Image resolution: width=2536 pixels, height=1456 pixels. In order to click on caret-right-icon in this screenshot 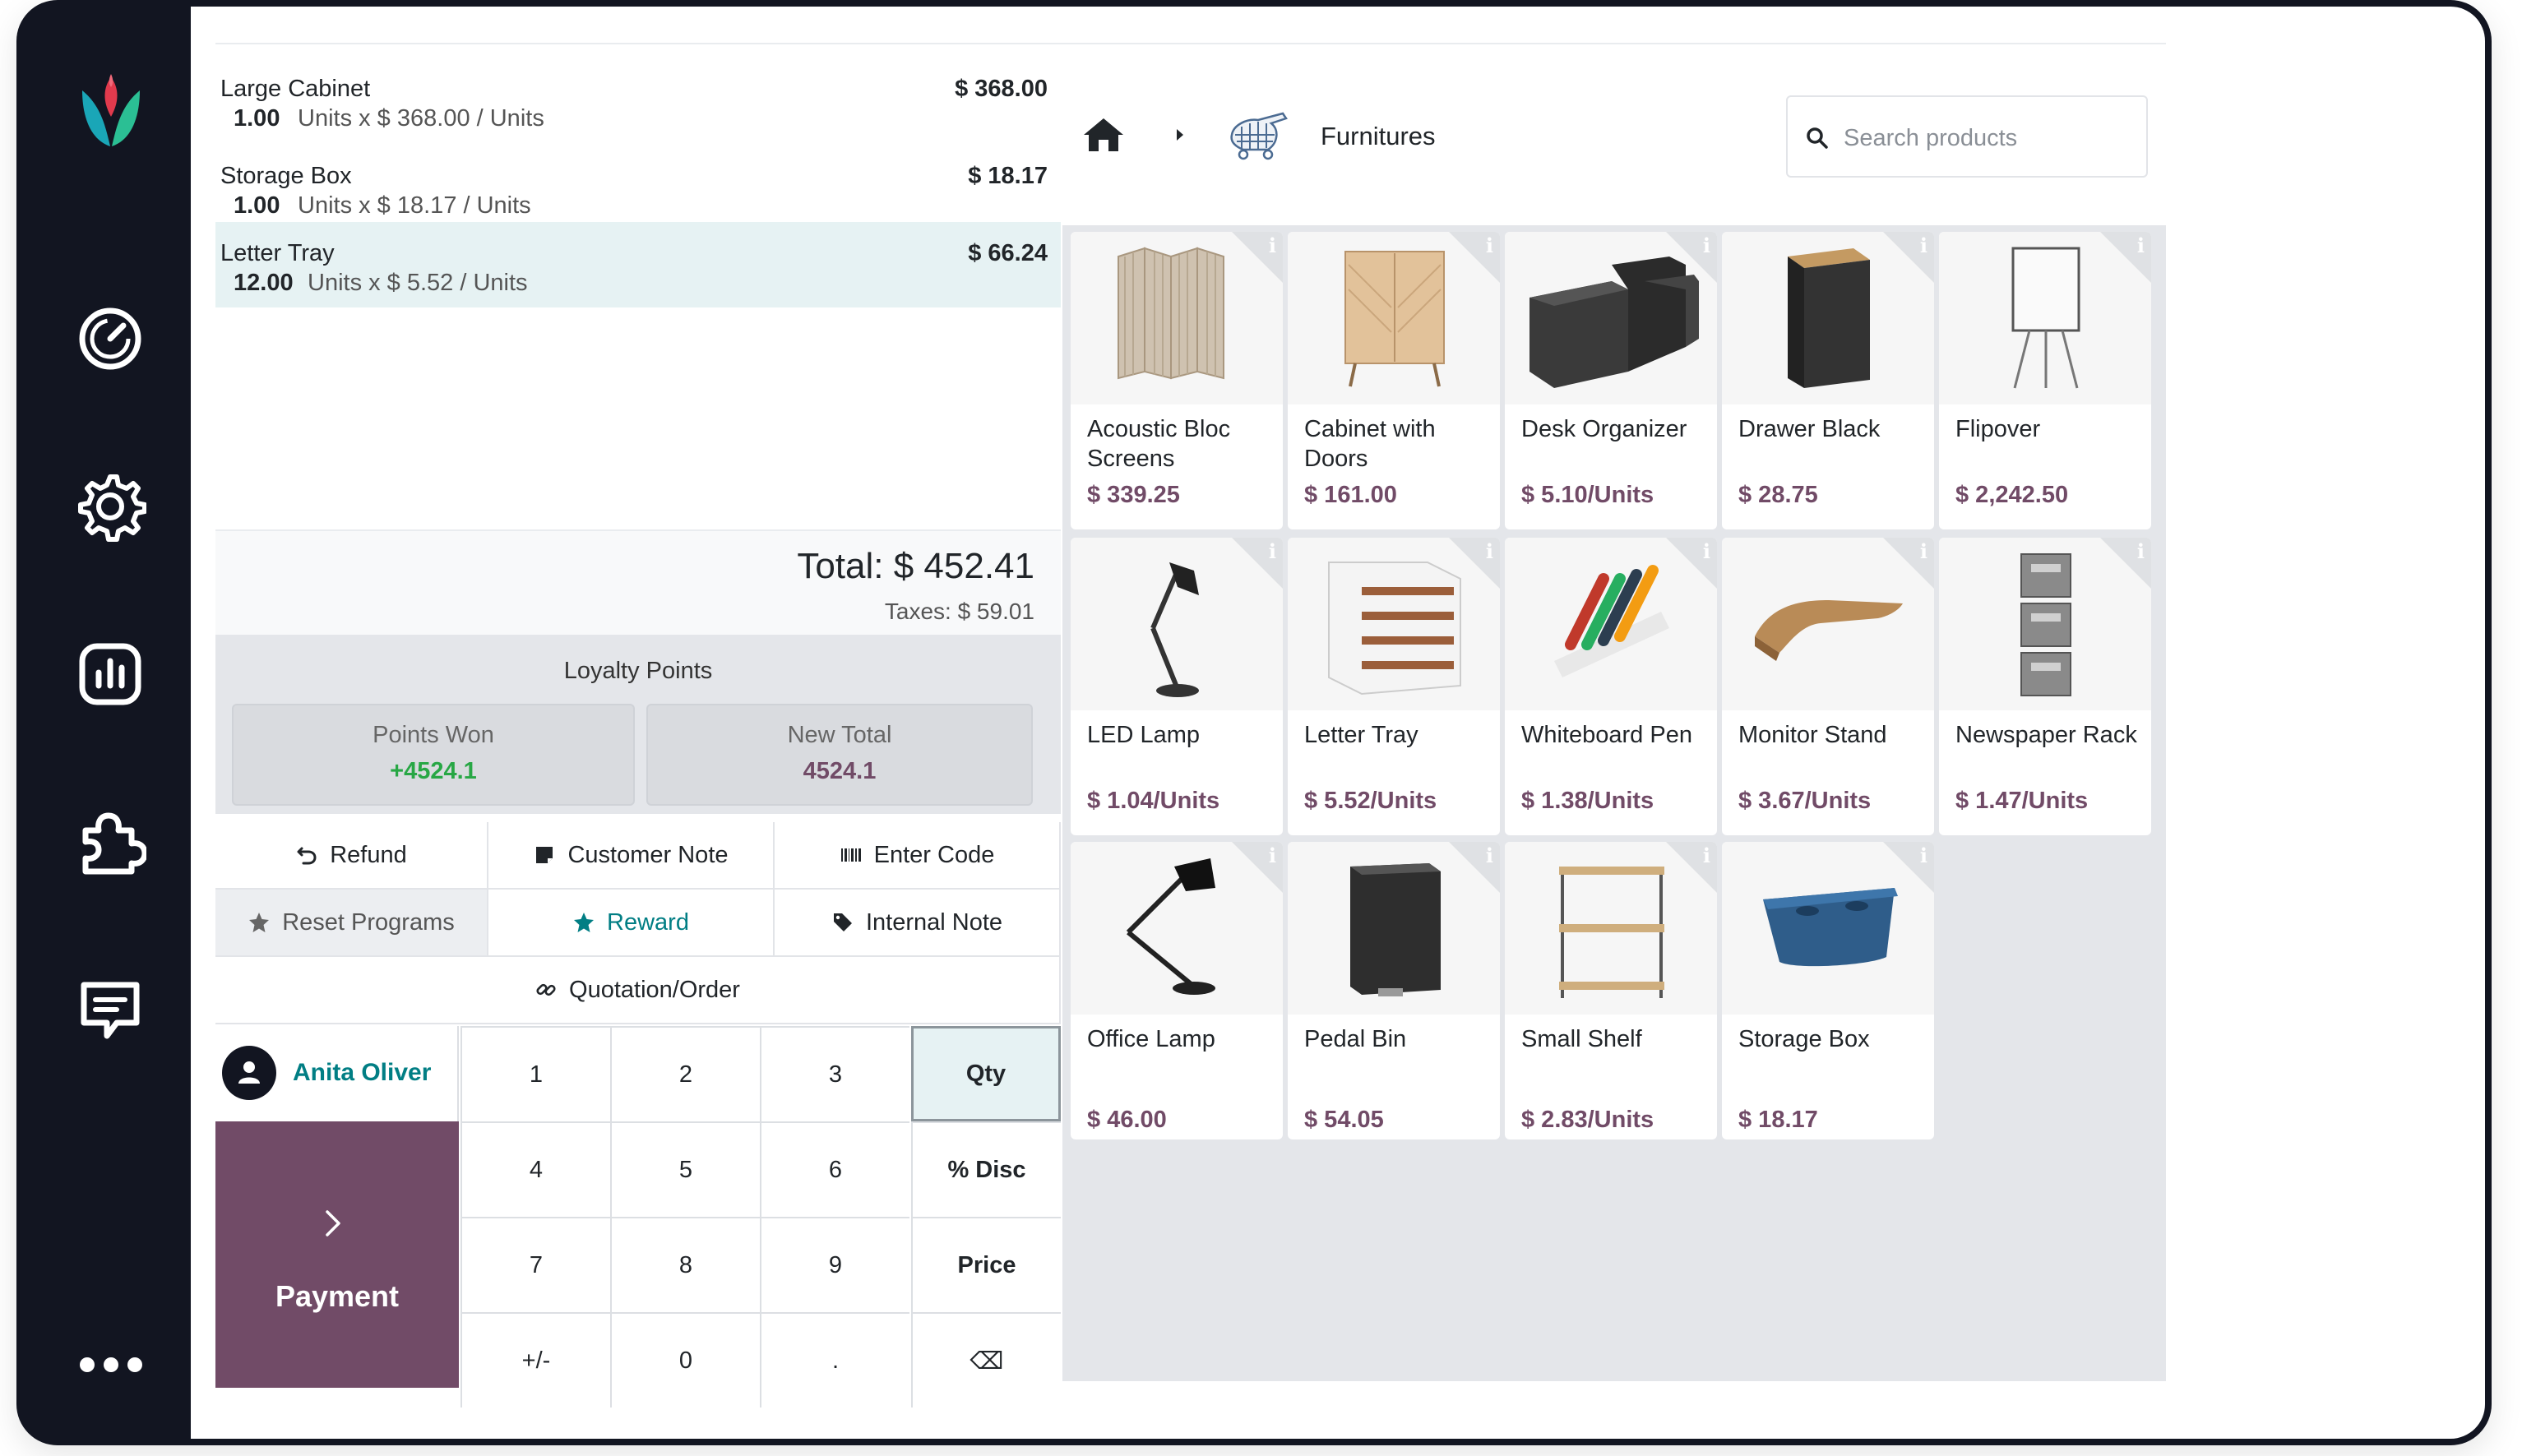, I will do `click(1180, 135)`.